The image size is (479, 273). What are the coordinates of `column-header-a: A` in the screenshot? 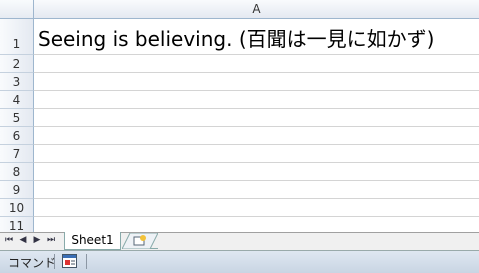 It's located at (256, 9).